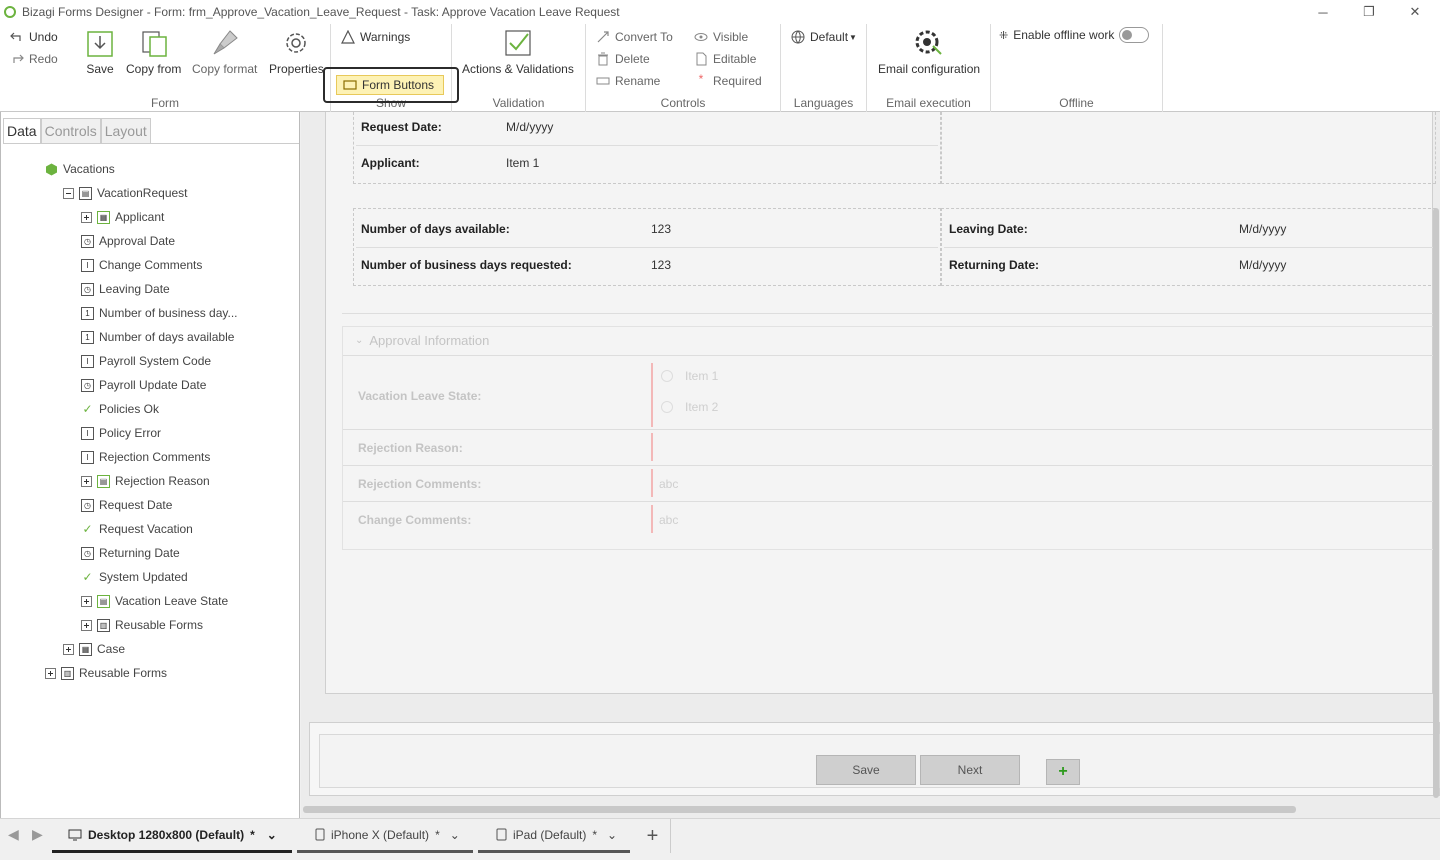  Describe the element at coordinates (650, 265) in the screenshot. I see `business-days-field: Number of business days requested: 123` at that location.